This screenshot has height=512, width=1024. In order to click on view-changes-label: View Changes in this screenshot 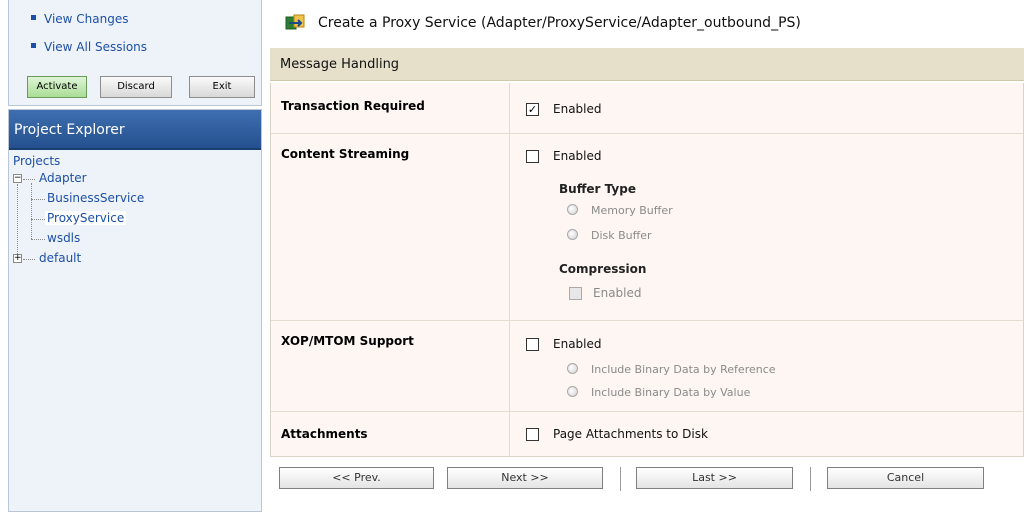, I will do `click(86, 19)`.